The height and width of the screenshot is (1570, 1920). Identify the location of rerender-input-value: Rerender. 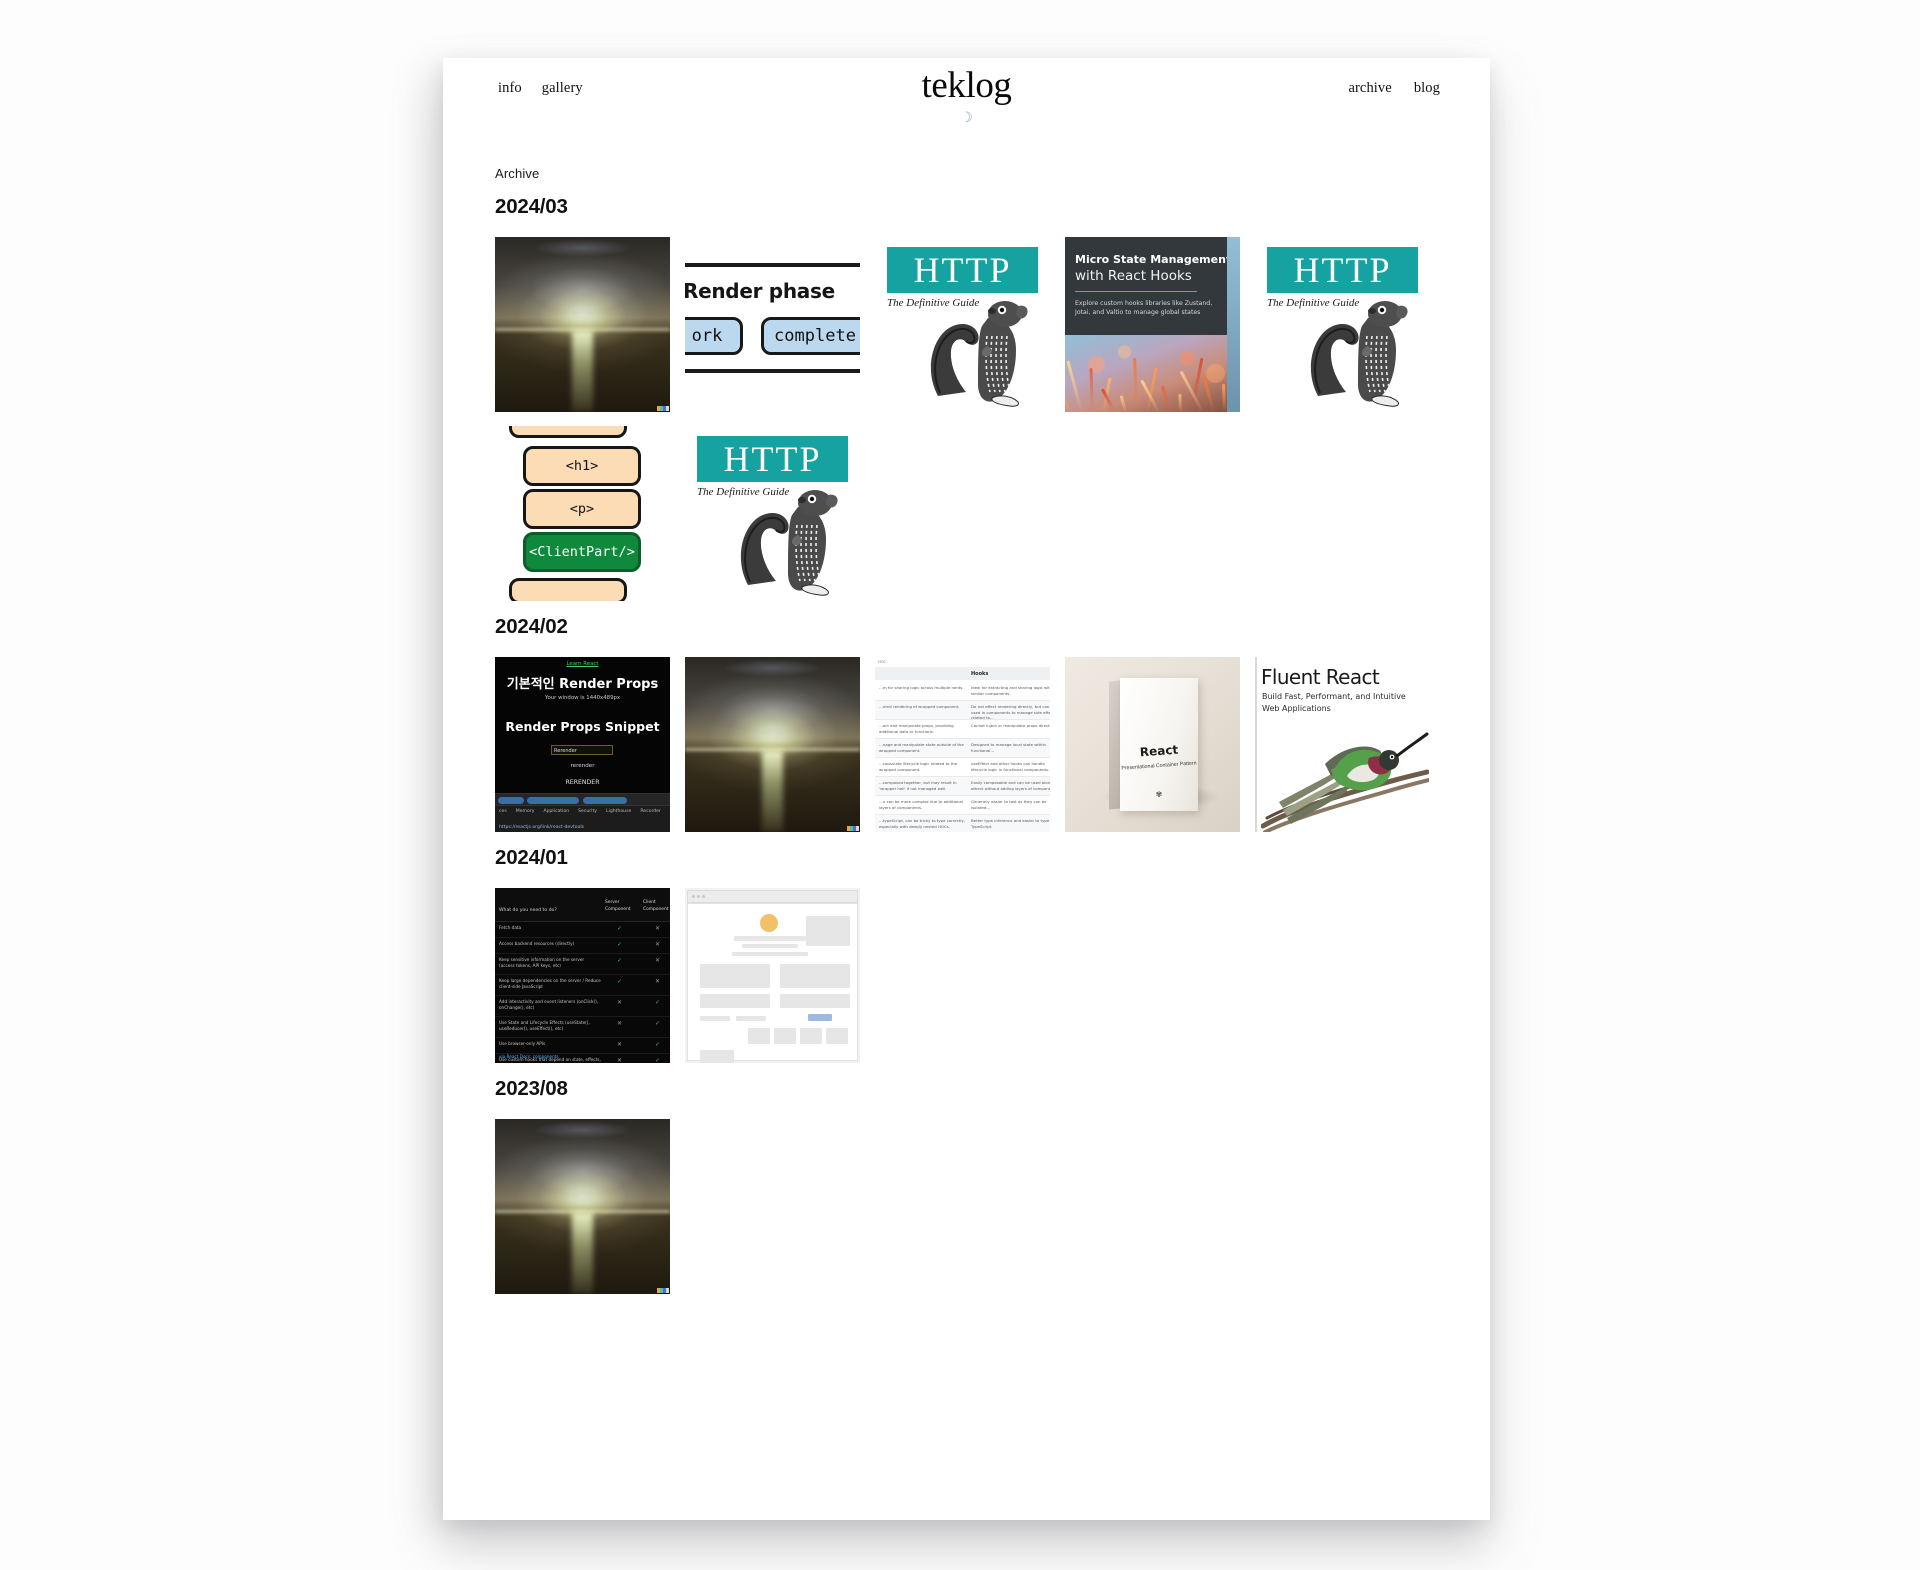
(565, 750).